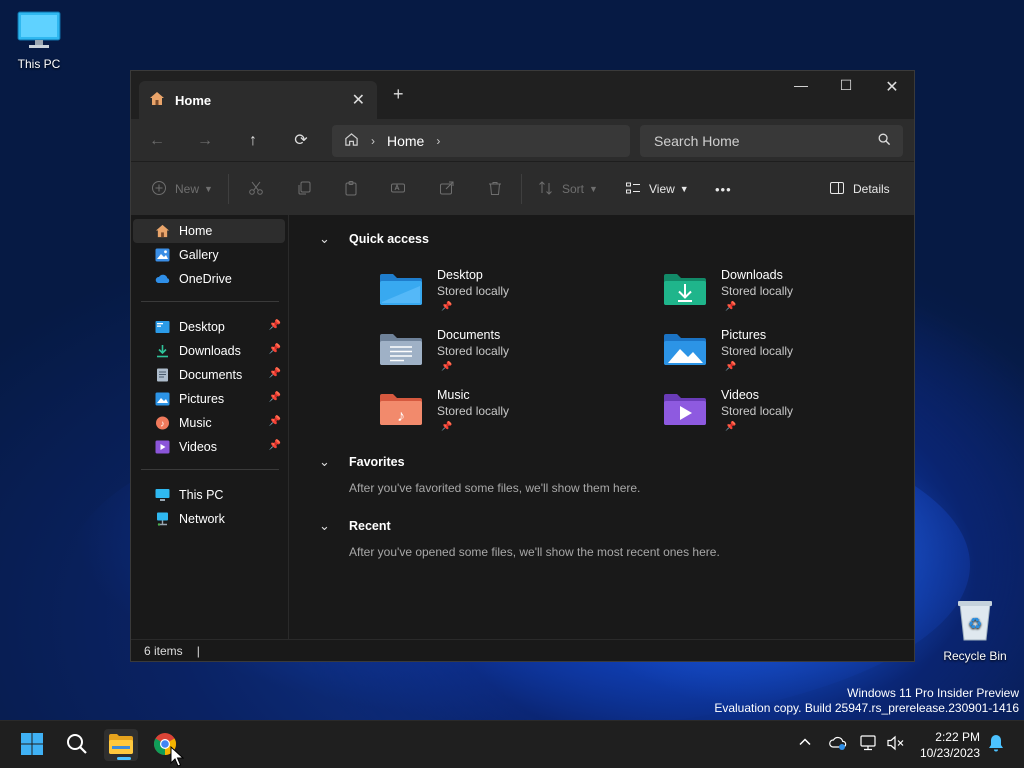 This screenshot has height=768, width=1024. What do you see at coordinates (494, 297) in the screenshot?
I see `quick-access-item-desktop: Desktop Stored locally 📌` at bounding box center [494, 297].